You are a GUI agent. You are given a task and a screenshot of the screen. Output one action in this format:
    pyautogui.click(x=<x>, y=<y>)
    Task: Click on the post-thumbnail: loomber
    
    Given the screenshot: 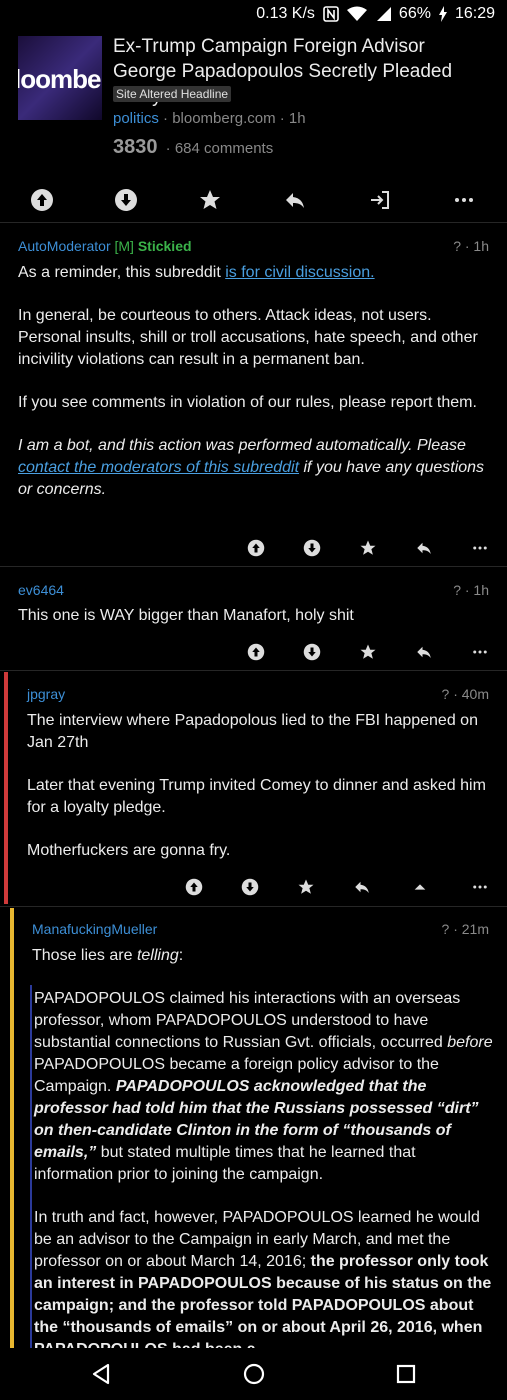 What is the action you would take?
    pyautogui.click(x=60, y=78)
    